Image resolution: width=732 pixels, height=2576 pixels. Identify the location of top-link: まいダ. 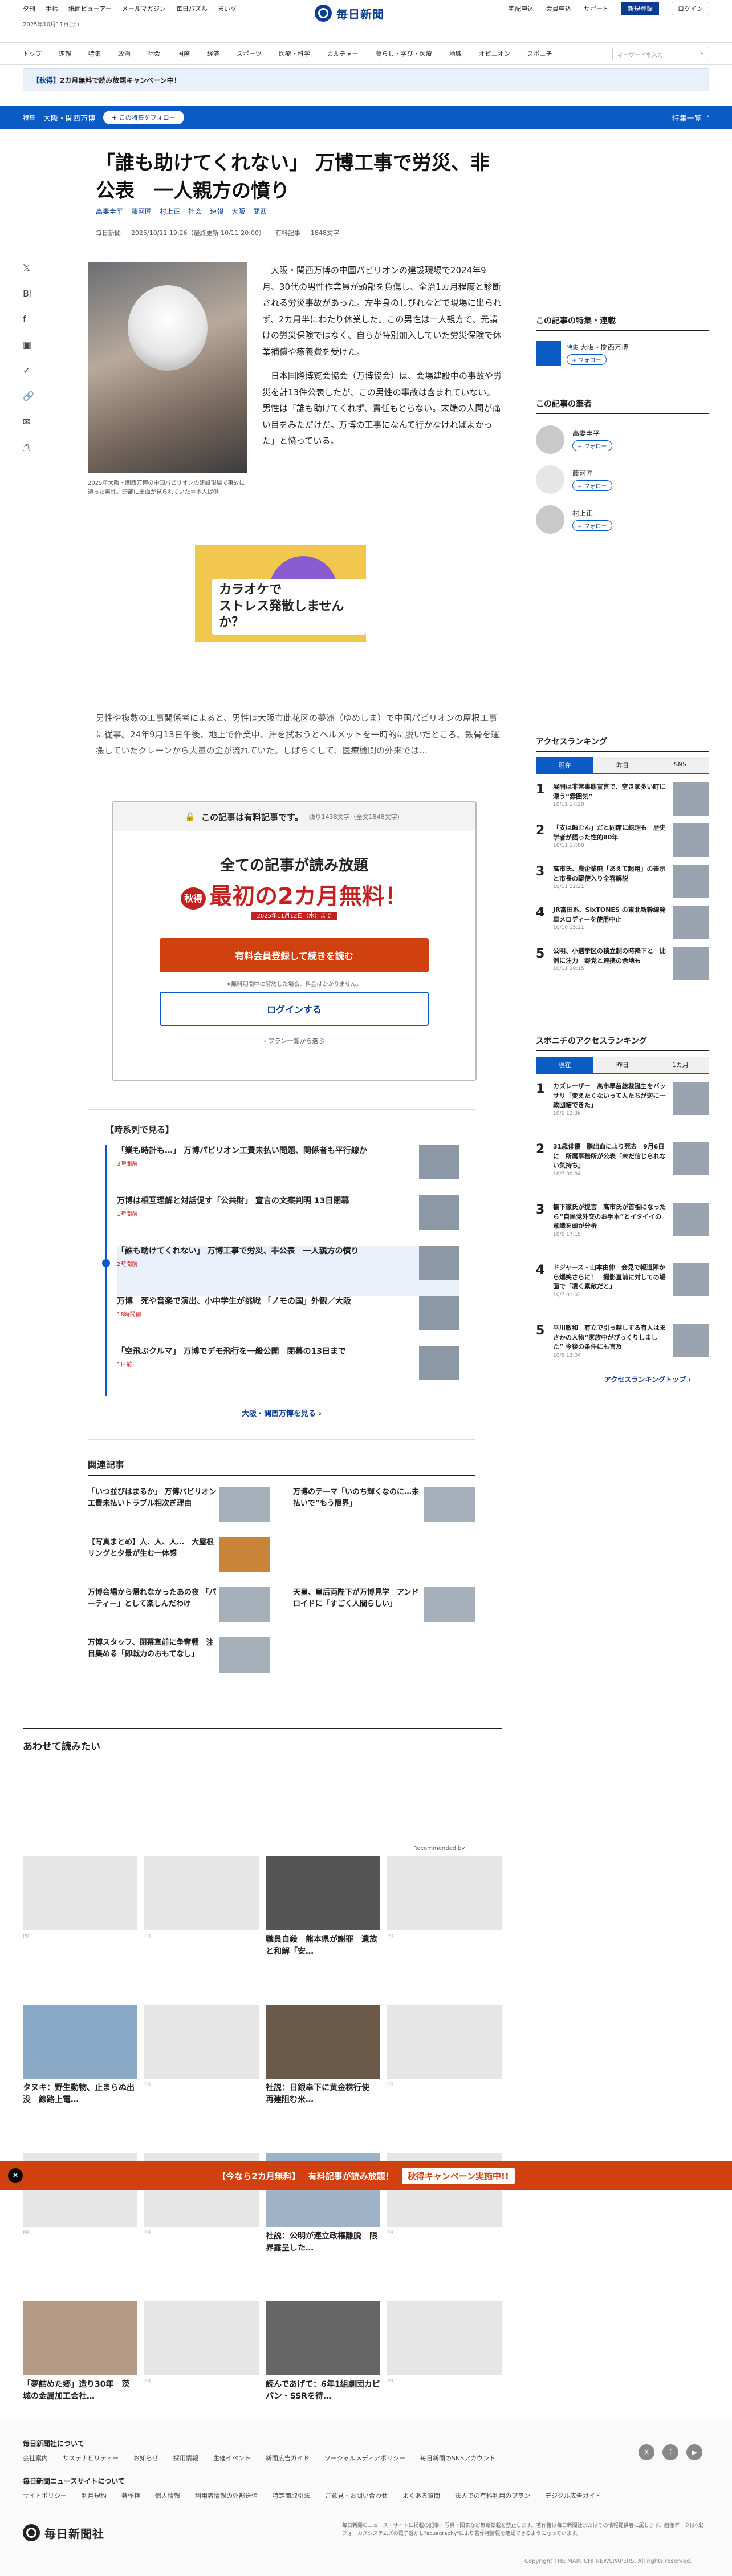
(227, 8).